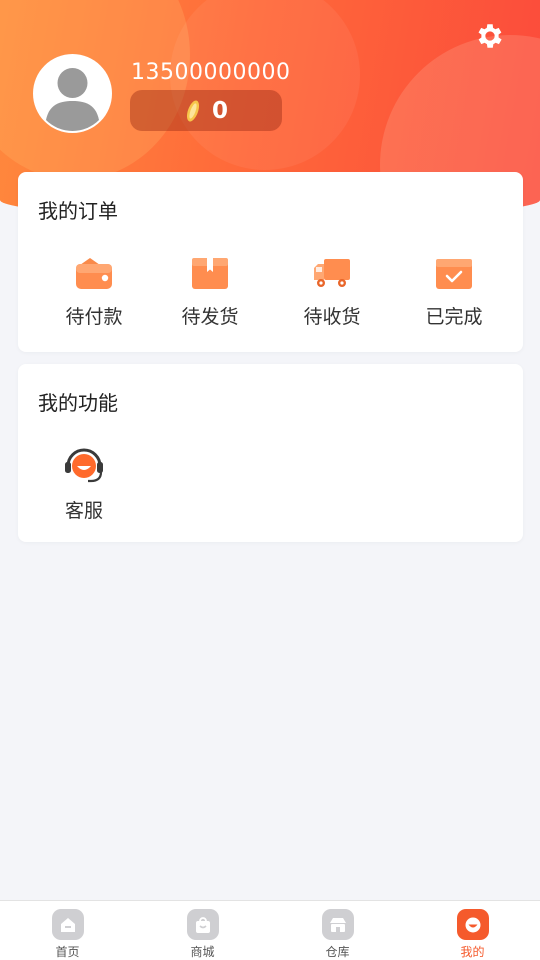 The image size is (540, 960). Describe the element at coordinates (454, 317) in the screenshot. I see `order-item-label: 已完成` at that location.